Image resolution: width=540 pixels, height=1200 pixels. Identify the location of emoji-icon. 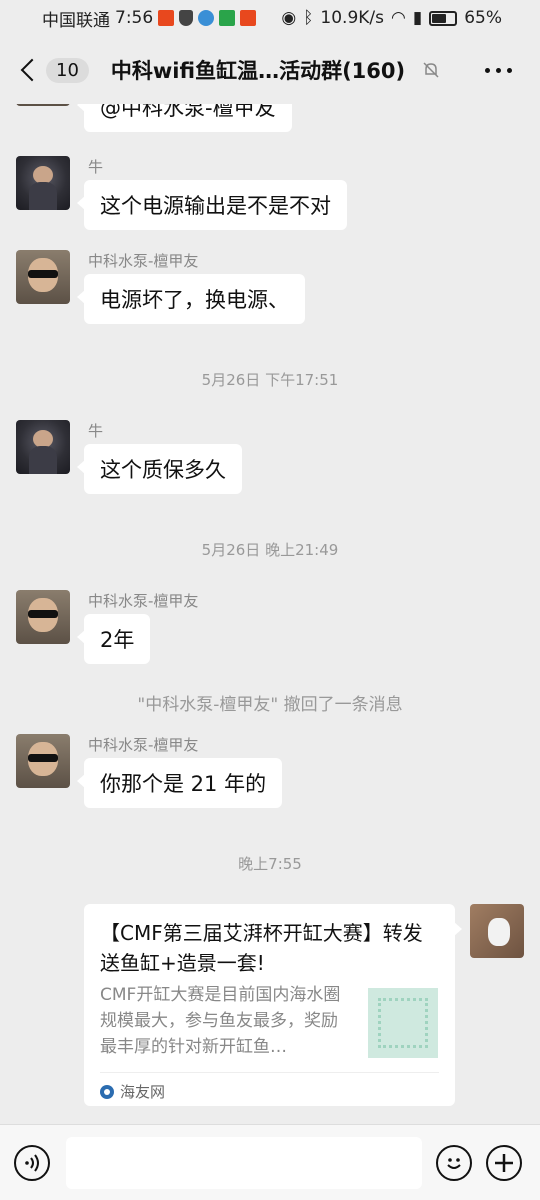
(454, 1163).